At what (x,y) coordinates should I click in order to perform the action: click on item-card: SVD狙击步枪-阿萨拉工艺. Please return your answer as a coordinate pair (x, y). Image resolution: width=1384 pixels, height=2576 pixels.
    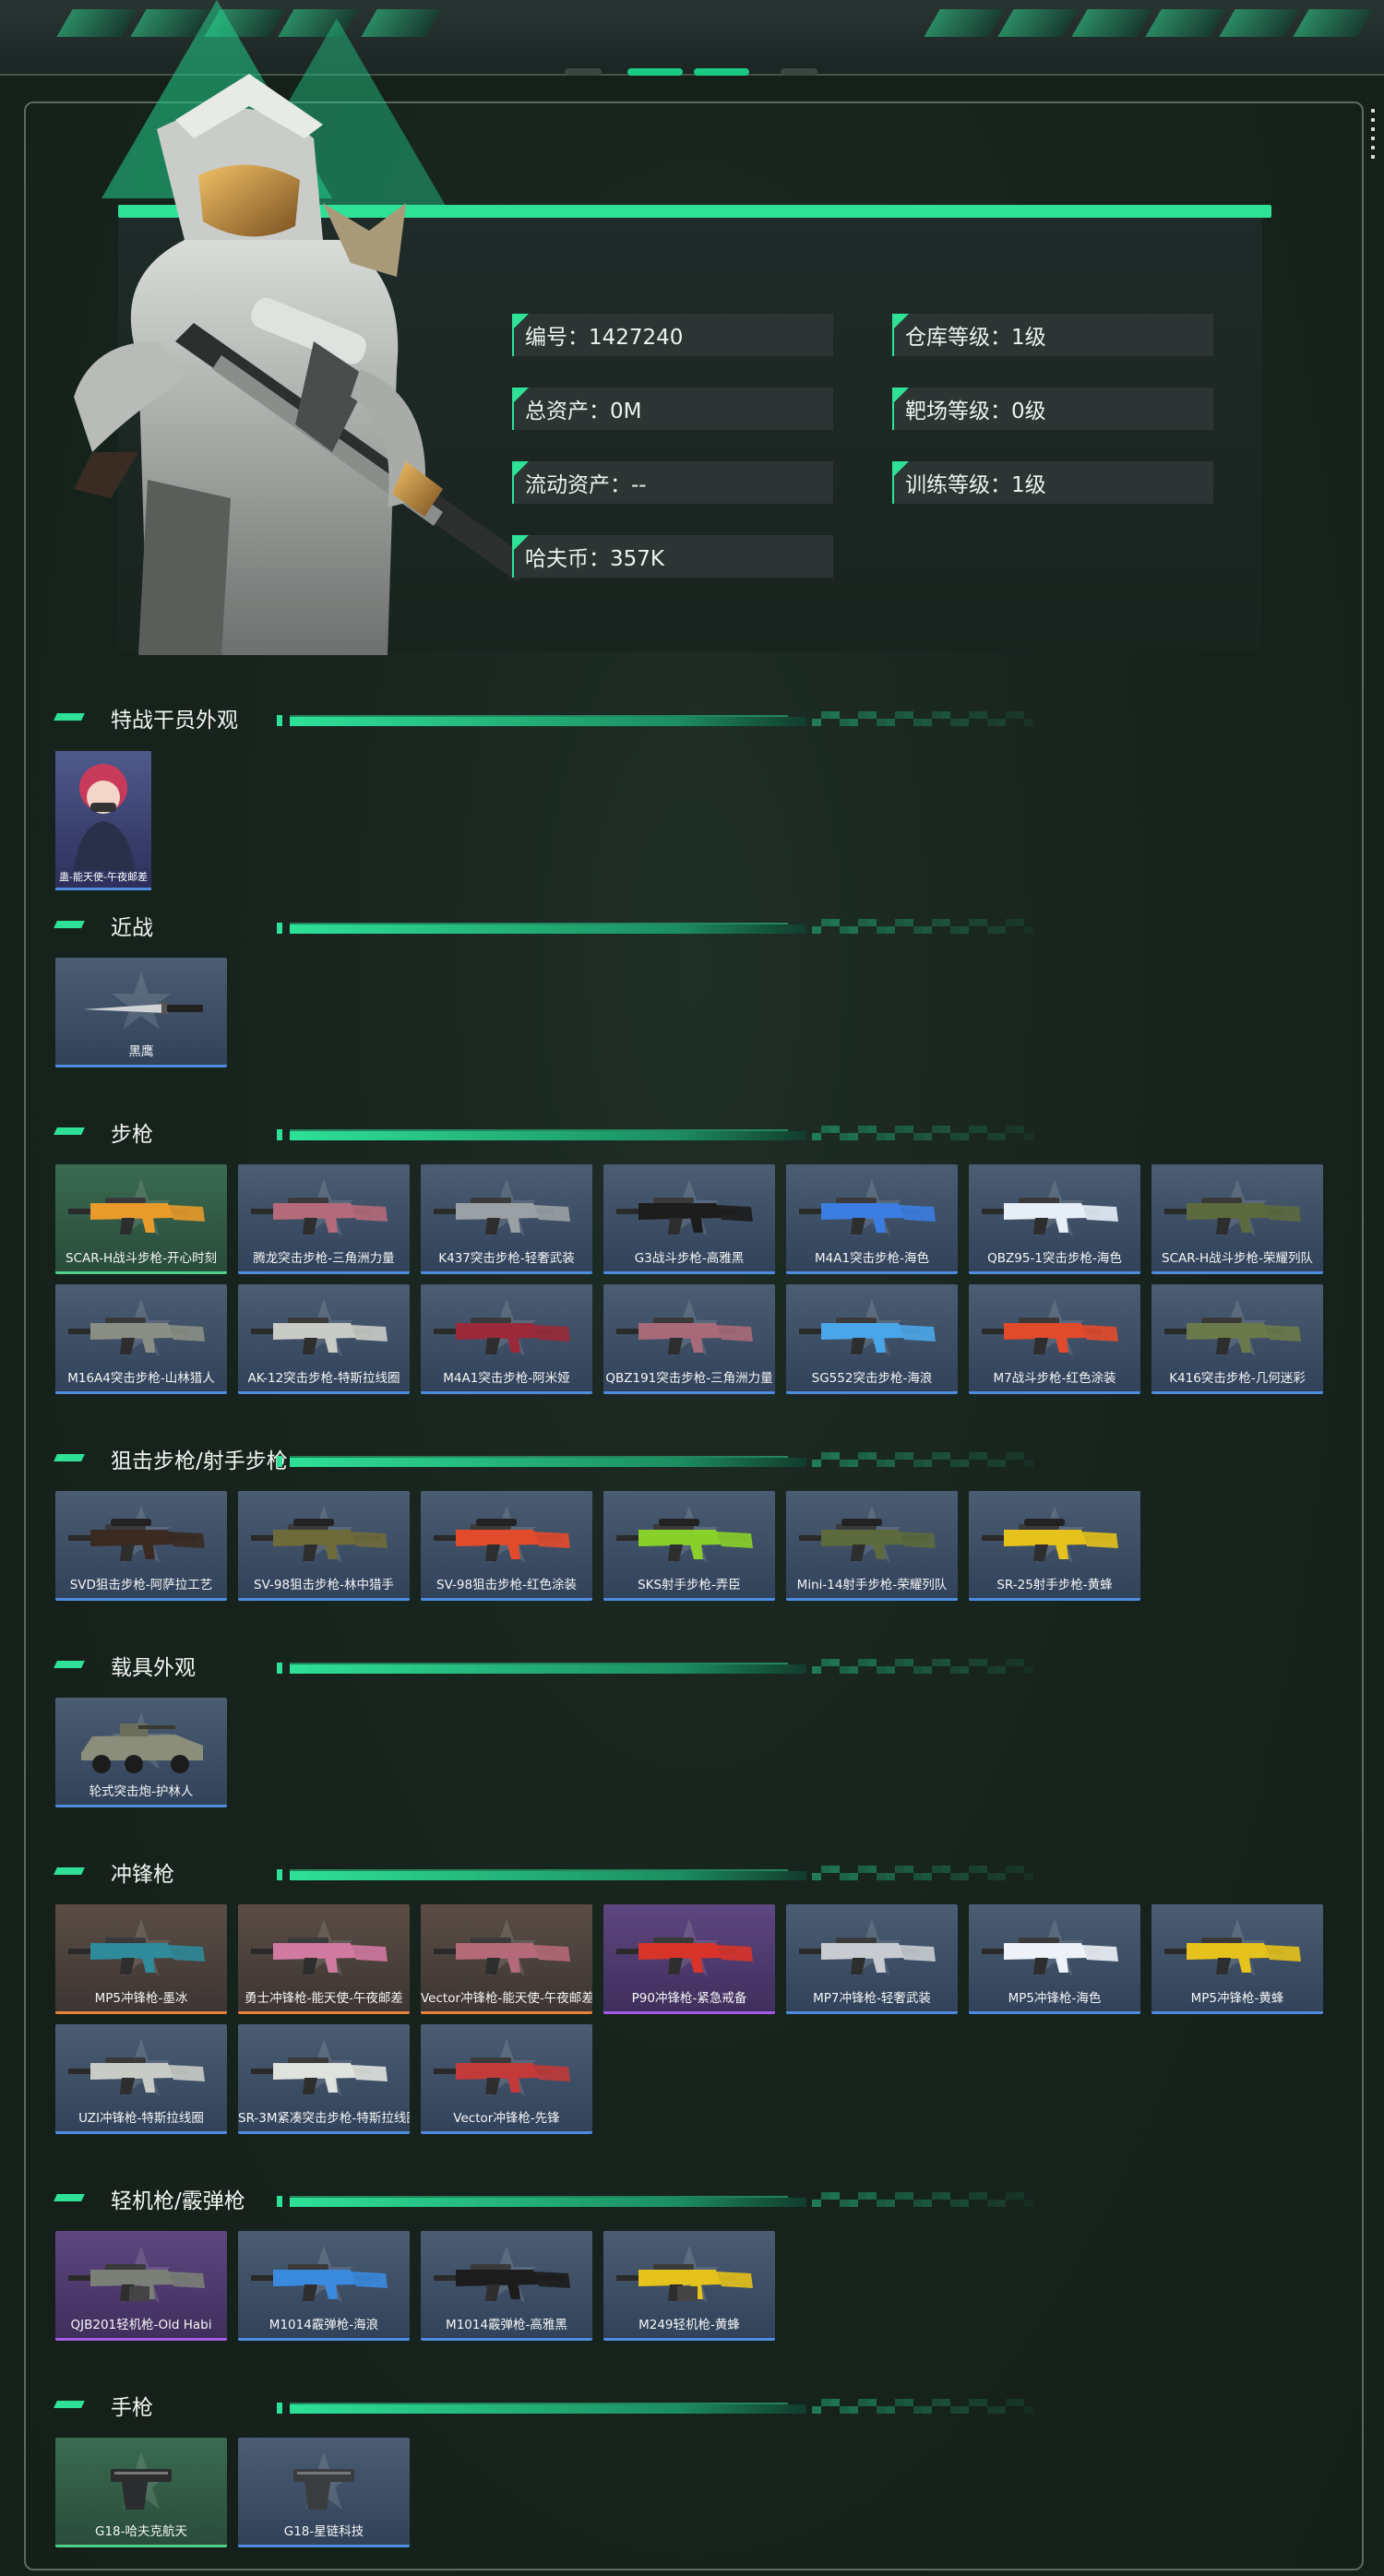
    Looking at the image, I should click on (141, 1546).